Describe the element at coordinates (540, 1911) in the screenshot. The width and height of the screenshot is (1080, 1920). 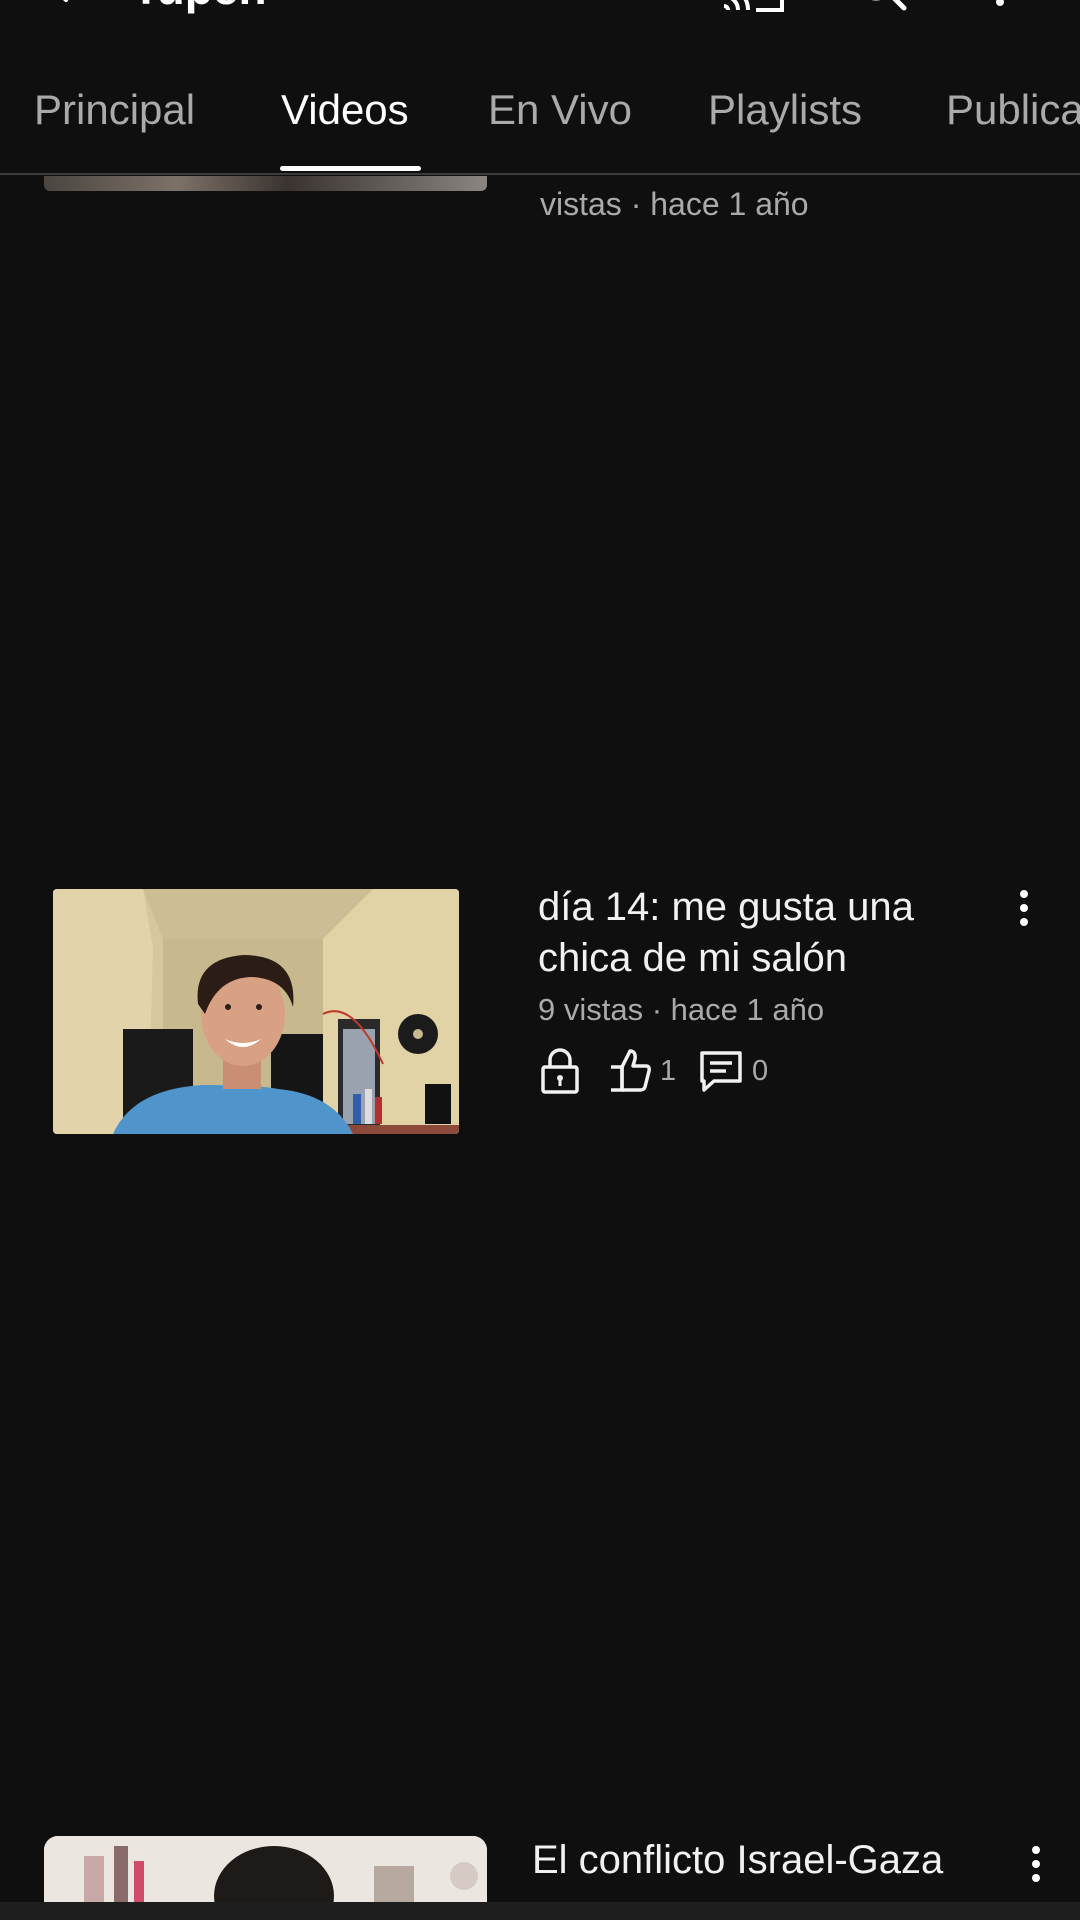
I see `bottom-navigation-edge` at that location.